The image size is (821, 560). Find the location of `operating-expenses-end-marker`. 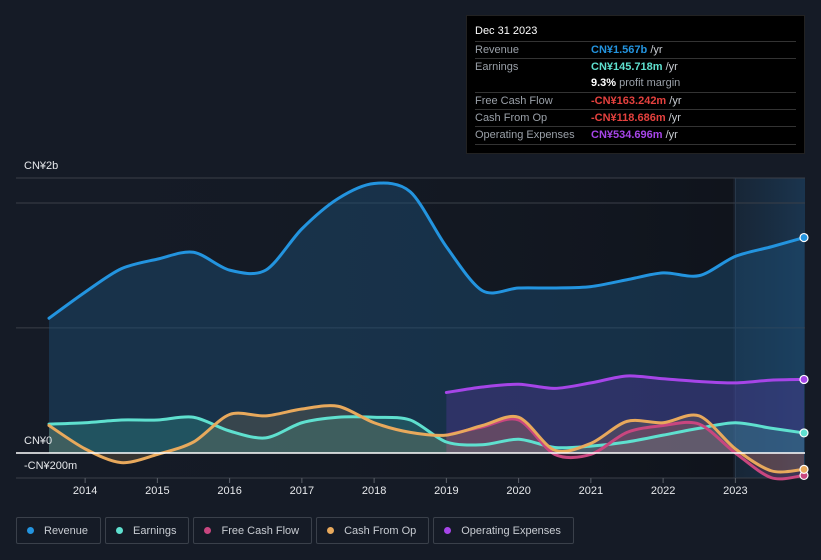

operating-expenses-end-marker is located at coordinates (804, 379).